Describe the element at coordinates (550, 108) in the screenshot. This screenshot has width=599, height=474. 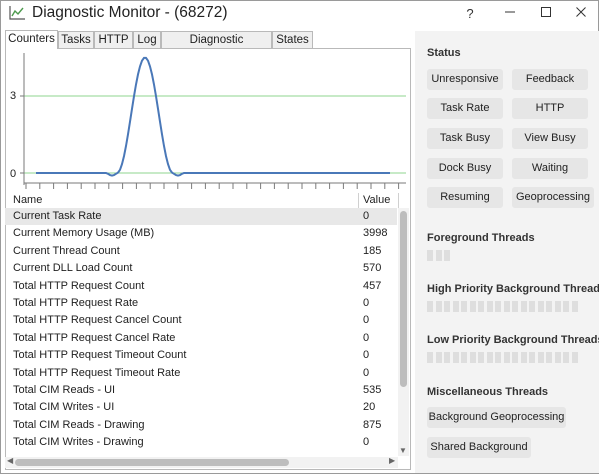
I see `status-http: HTTP` at that location.